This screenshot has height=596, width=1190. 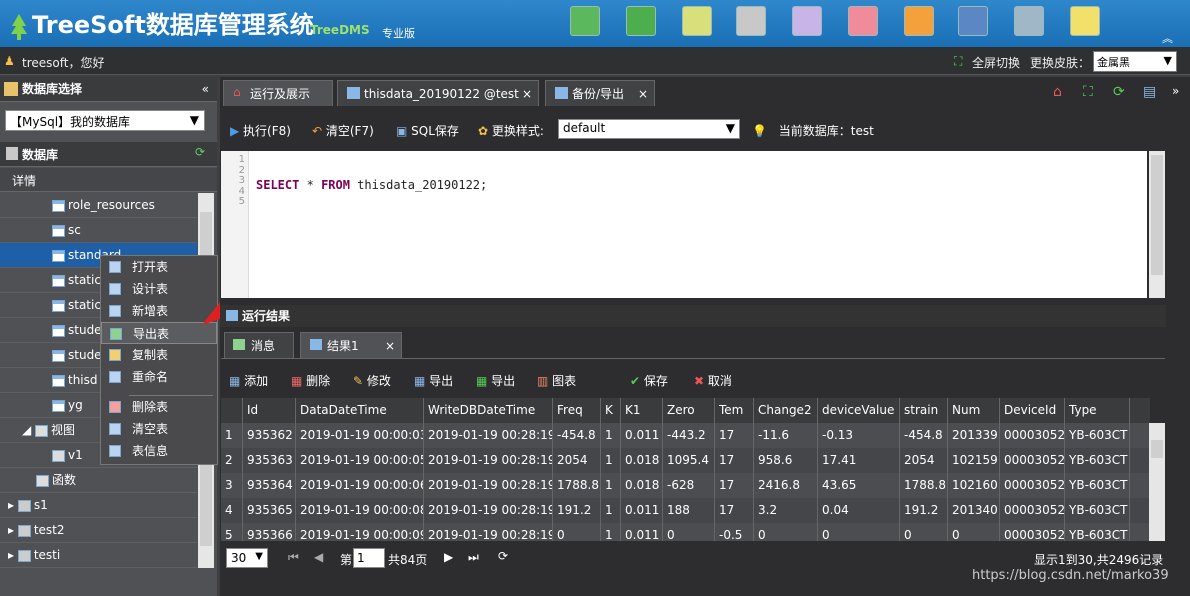 I want to click on menu-delete-table: 删除表, so click(x=159, y=407).